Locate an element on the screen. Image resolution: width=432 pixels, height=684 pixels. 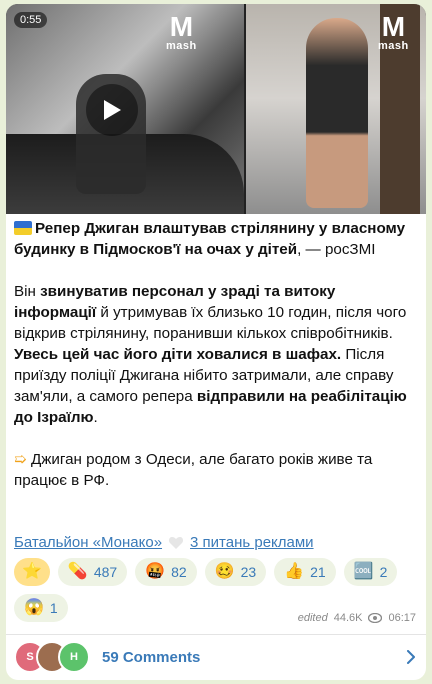
comments-button: S H 59 Comments is located at coordinates (216, 657).